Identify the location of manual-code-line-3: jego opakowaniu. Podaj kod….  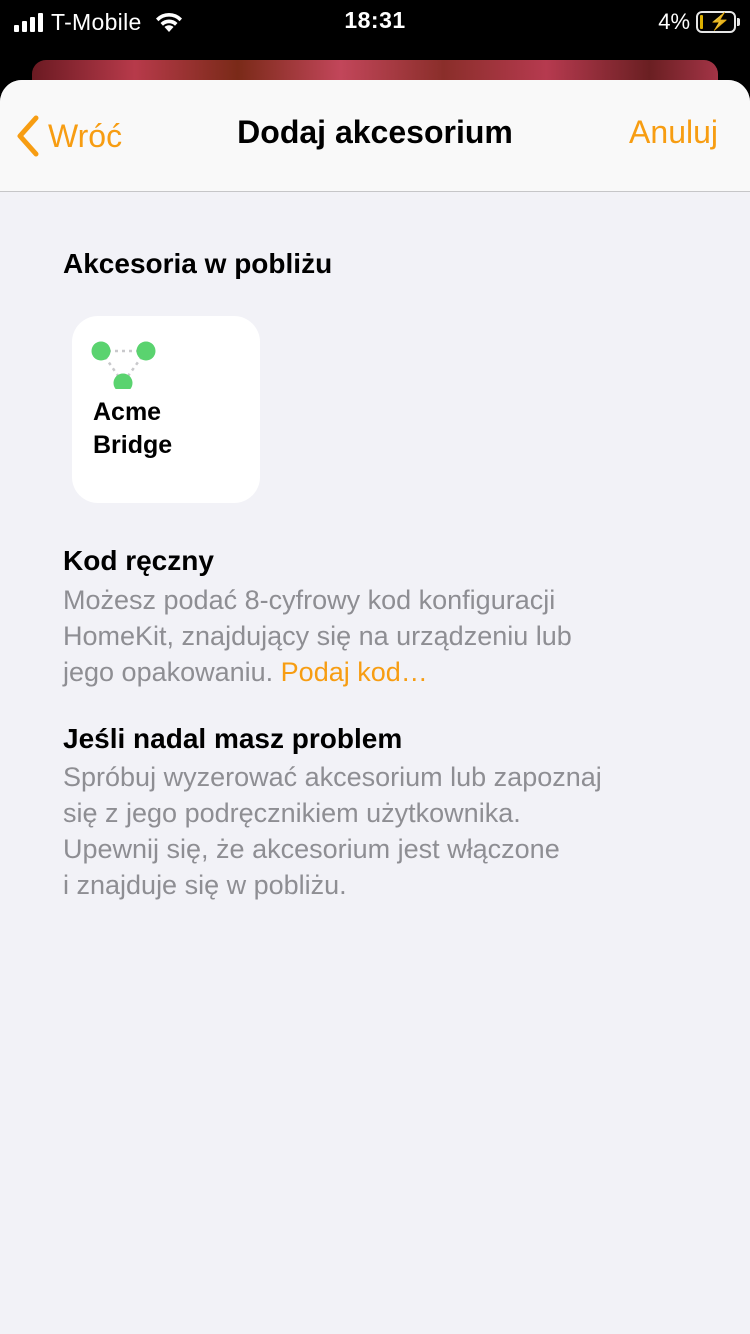
(383, 672).